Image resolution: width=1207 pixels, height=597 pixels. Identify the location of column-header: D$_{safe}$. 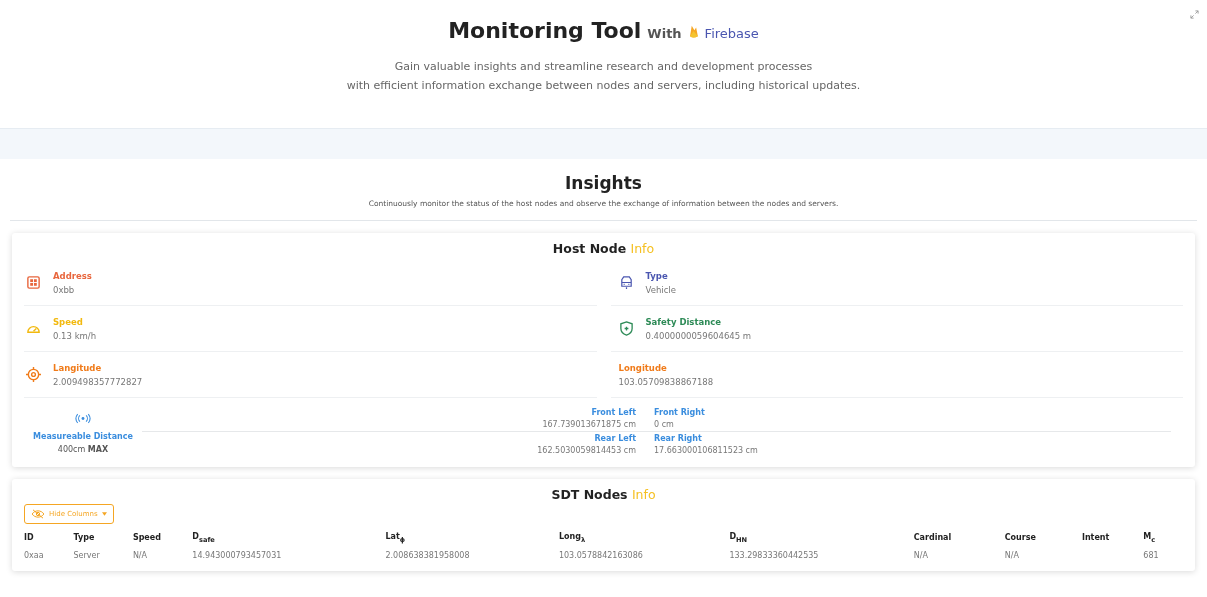
(204, 538).